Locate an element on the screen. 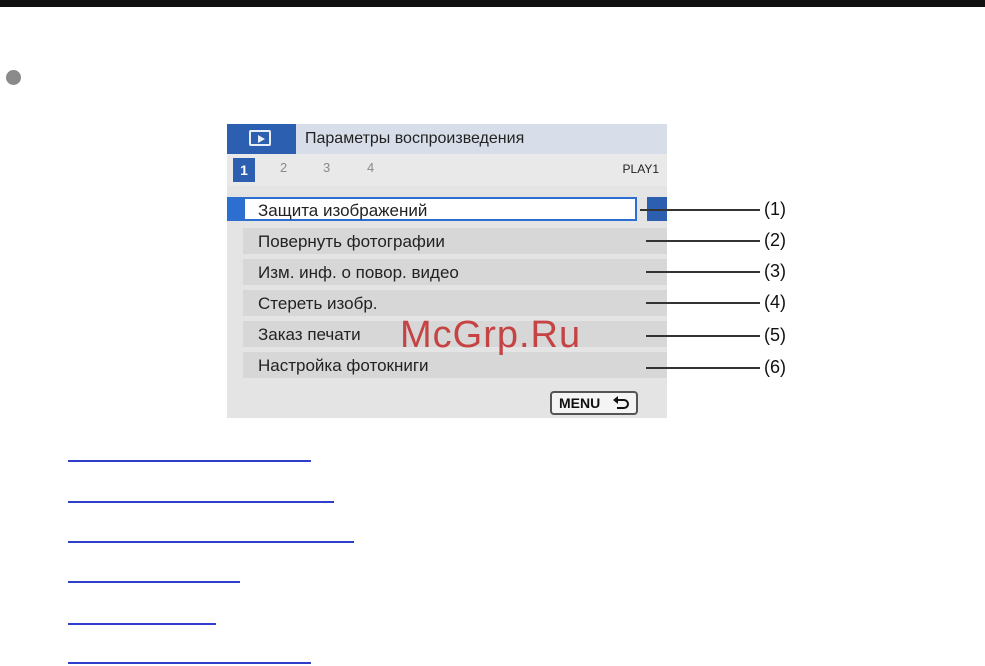 The width and height of the screenshot is (985, 666). menu-item-erase-images: Стереть изобр. is located at coordinates (455, 303).